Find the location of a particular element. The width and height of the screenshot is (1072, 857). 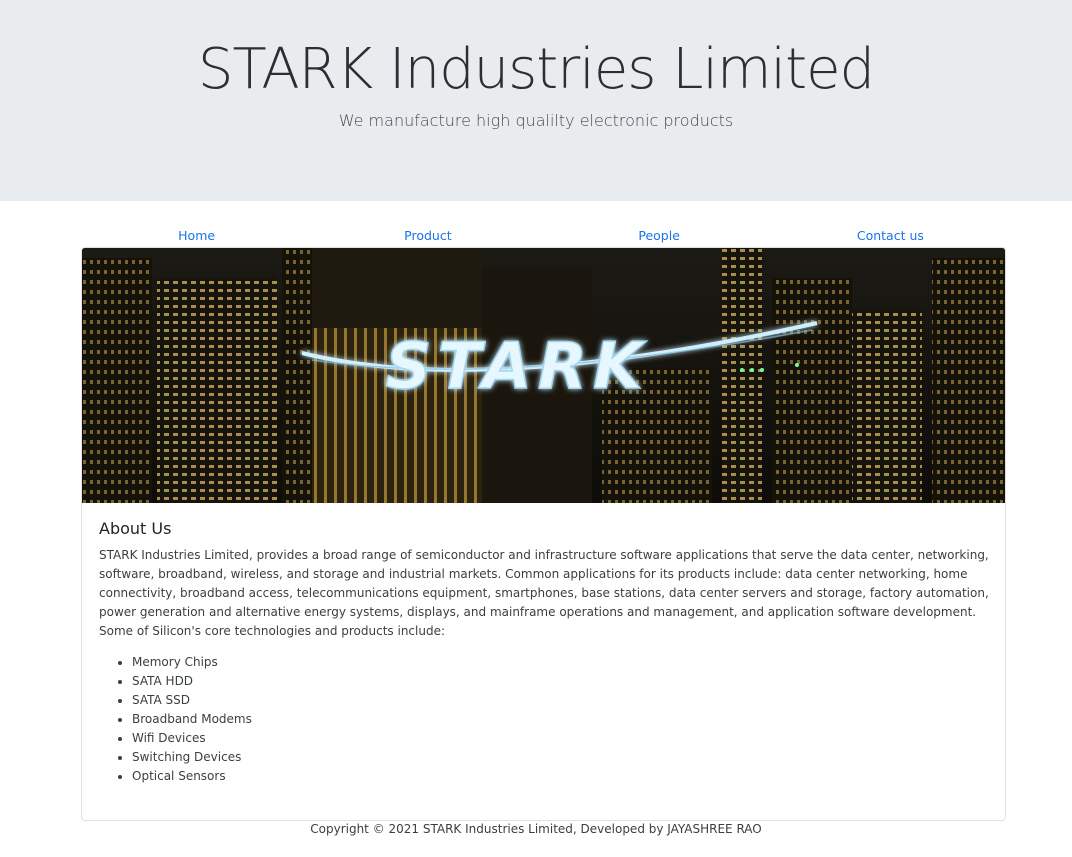

list-item: Broadband Modems is located at coordinates (560, 719).